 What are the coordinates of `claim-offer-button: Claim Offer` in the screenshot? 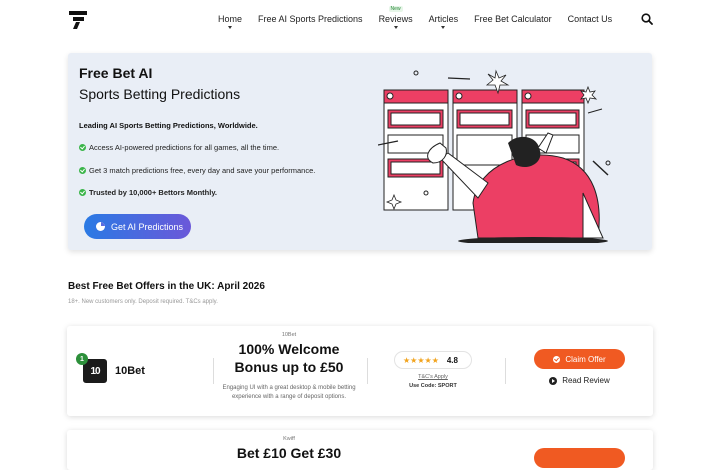 It's located at (579, 359).